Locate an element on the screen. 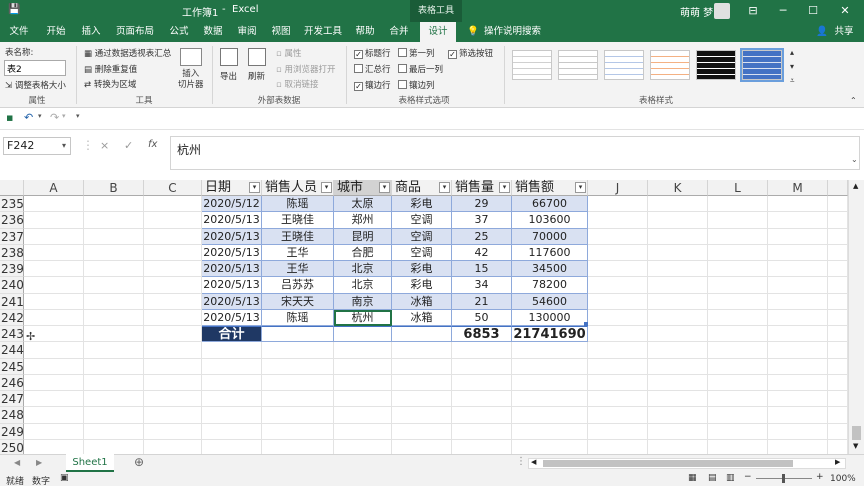  expand-formula-bar-icon: ⌄ is located at coordinates (854, 159).